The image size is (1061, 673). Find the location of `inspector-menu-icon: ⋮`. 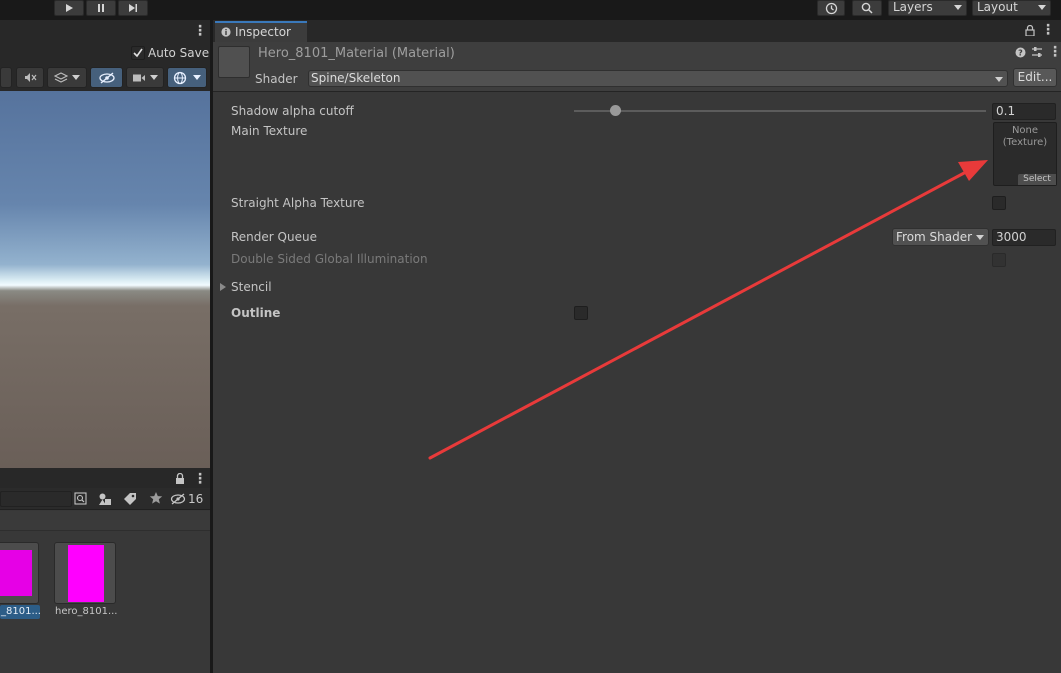

inspector-menu-icon: ⋮ is located at coordinates (1048, 30).